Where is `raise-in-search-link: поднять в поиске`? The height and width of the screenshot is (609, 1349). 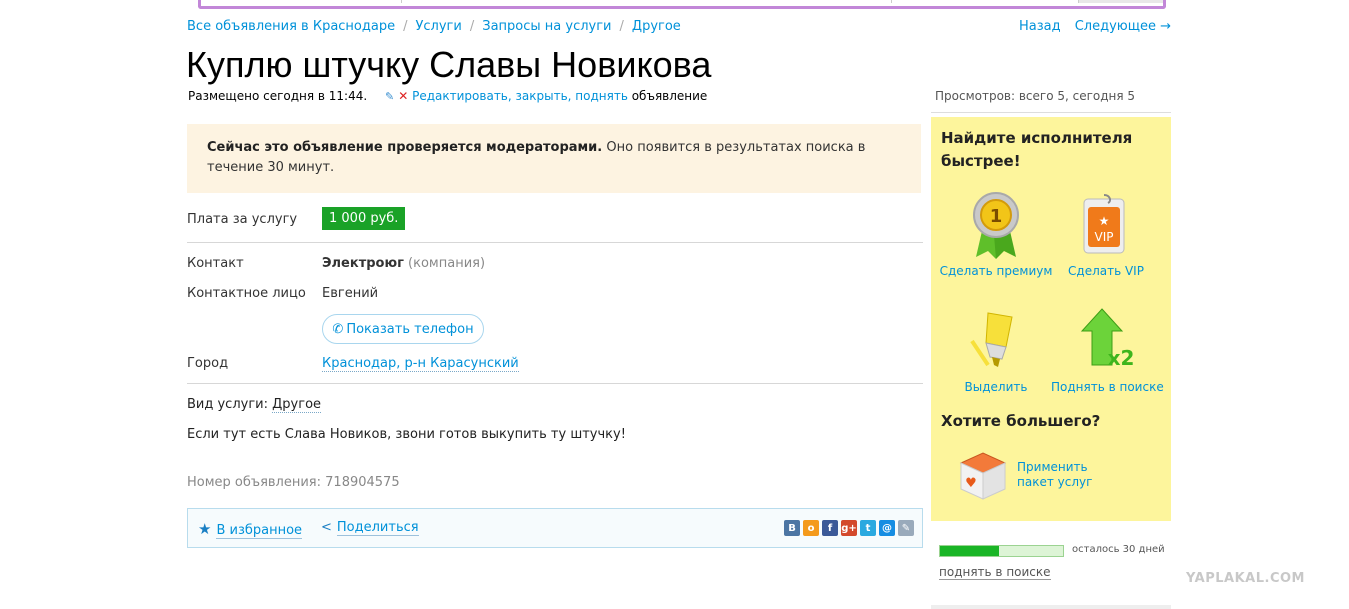
raise-in-search-link: поднять в поиске is located at coordinates (995, 572).